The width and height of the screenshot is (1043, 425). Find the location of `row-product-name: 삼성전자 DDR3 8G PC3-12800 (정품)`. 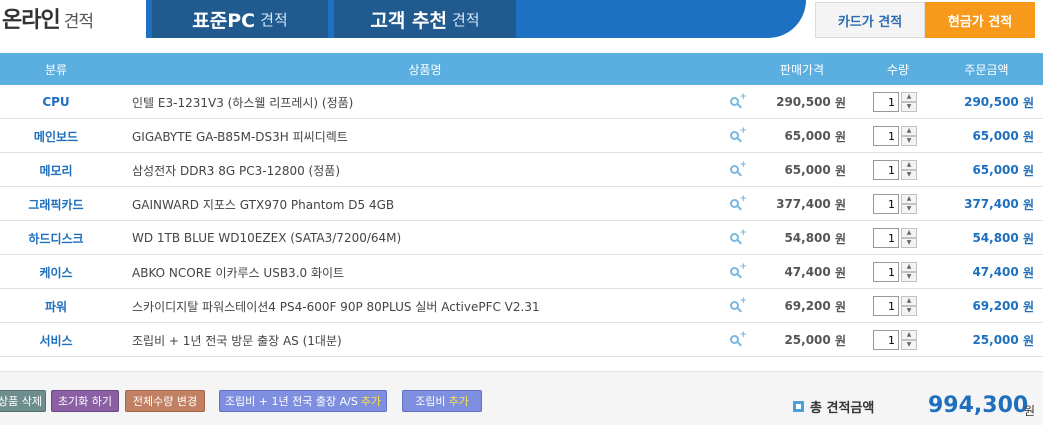

row-product-name: 삼성전자 DDR3 8G PC3-12800 (정품) is located at coordinates (422, 170).